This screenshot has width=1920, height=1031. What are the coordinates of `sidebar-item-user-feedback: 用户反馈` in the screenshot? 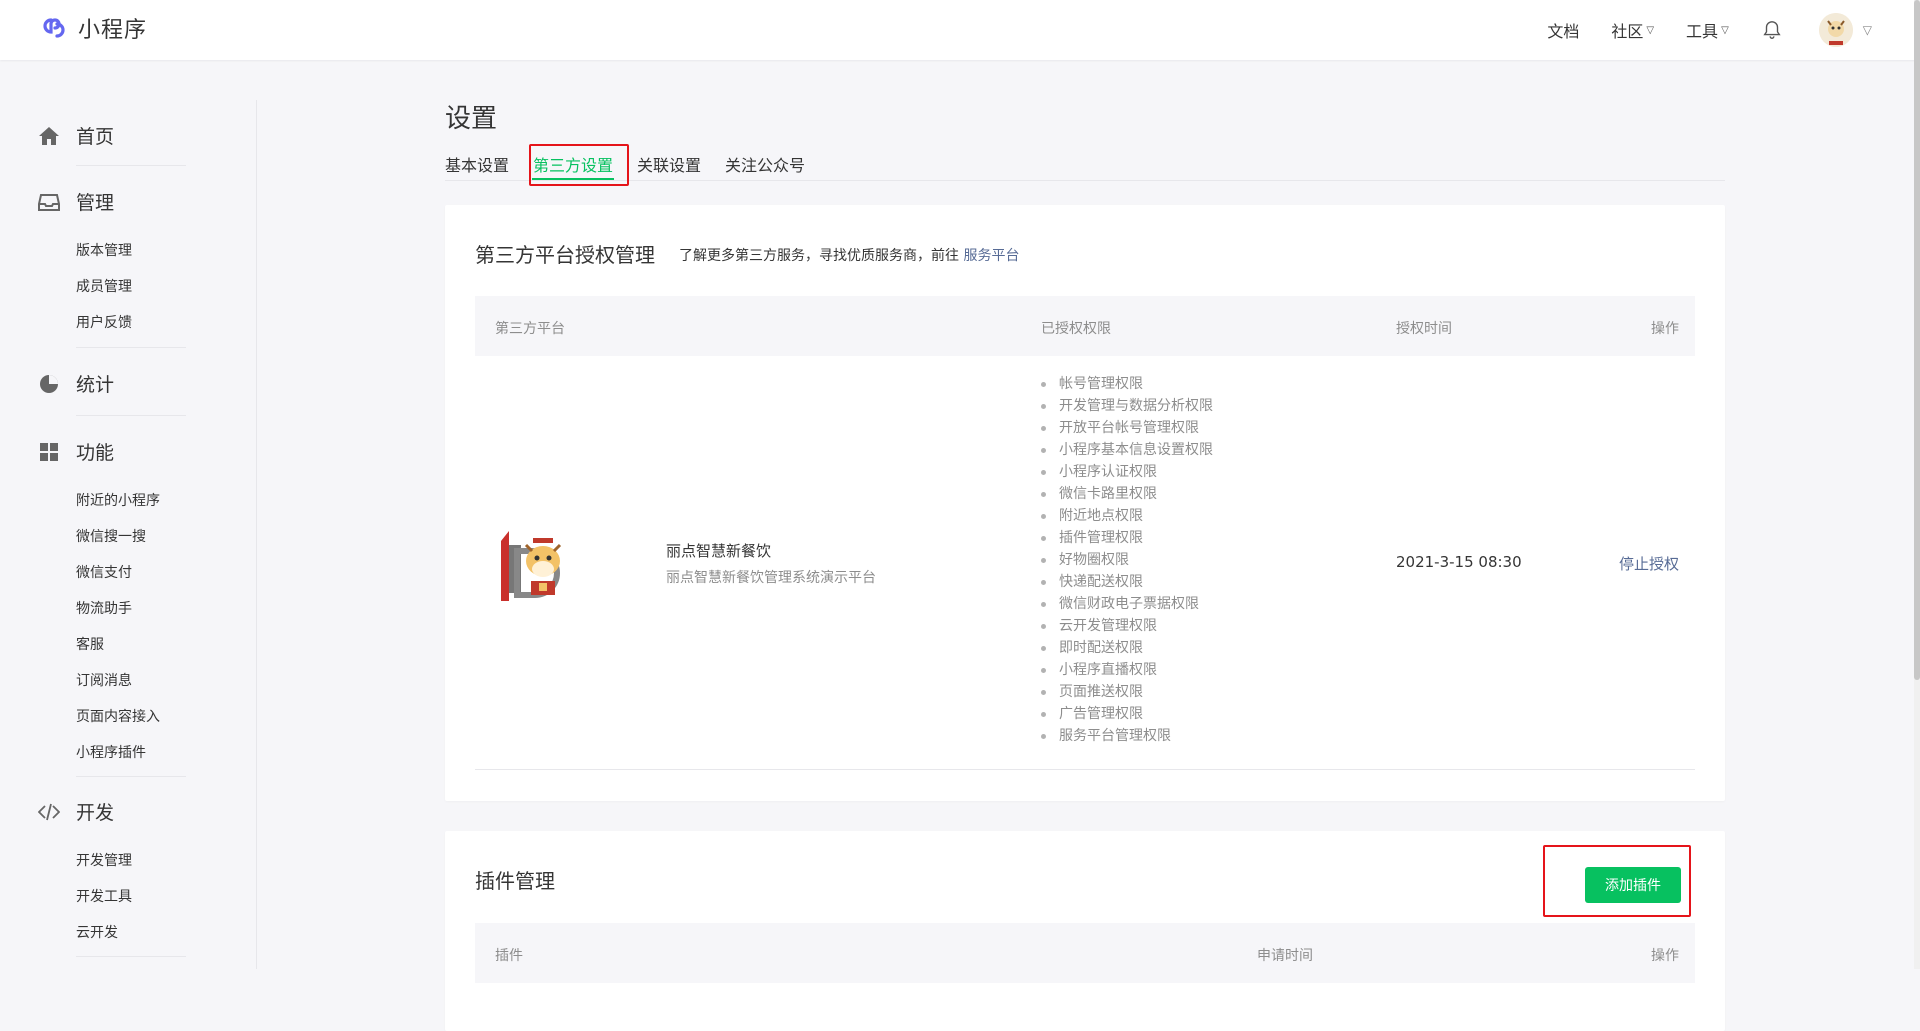 It's located at (104, 322).